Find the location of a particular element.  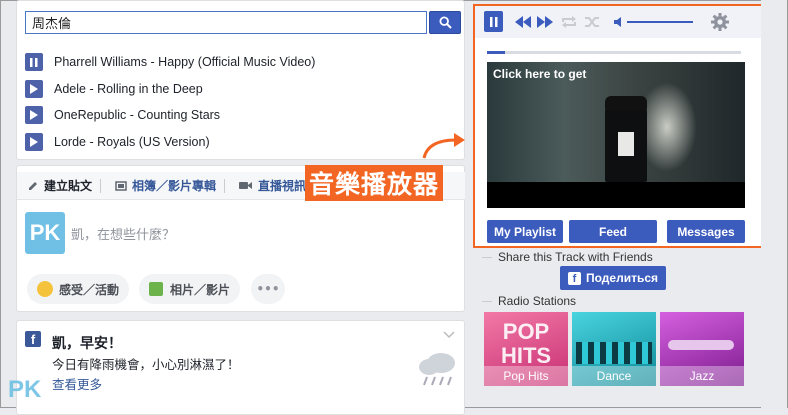

share-divider is located at coordinates (487, 257).